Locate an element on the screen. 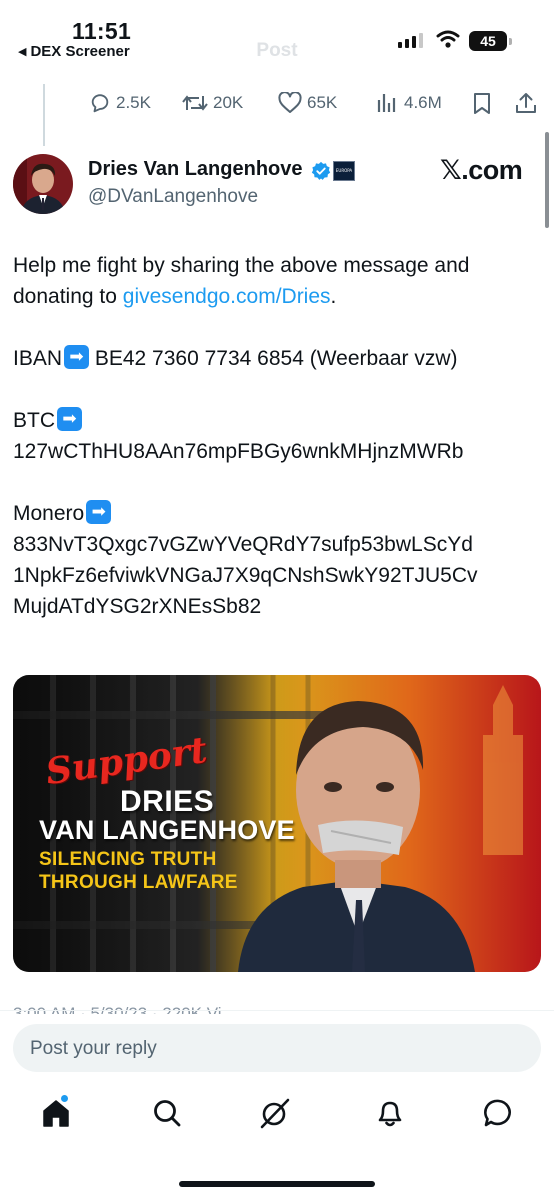 The width and height of the screenshot is (554, 1200). post-timestamp: 3:00 AM · 5/30/23 · 220K Vi is located at coordinates (117, 1009).